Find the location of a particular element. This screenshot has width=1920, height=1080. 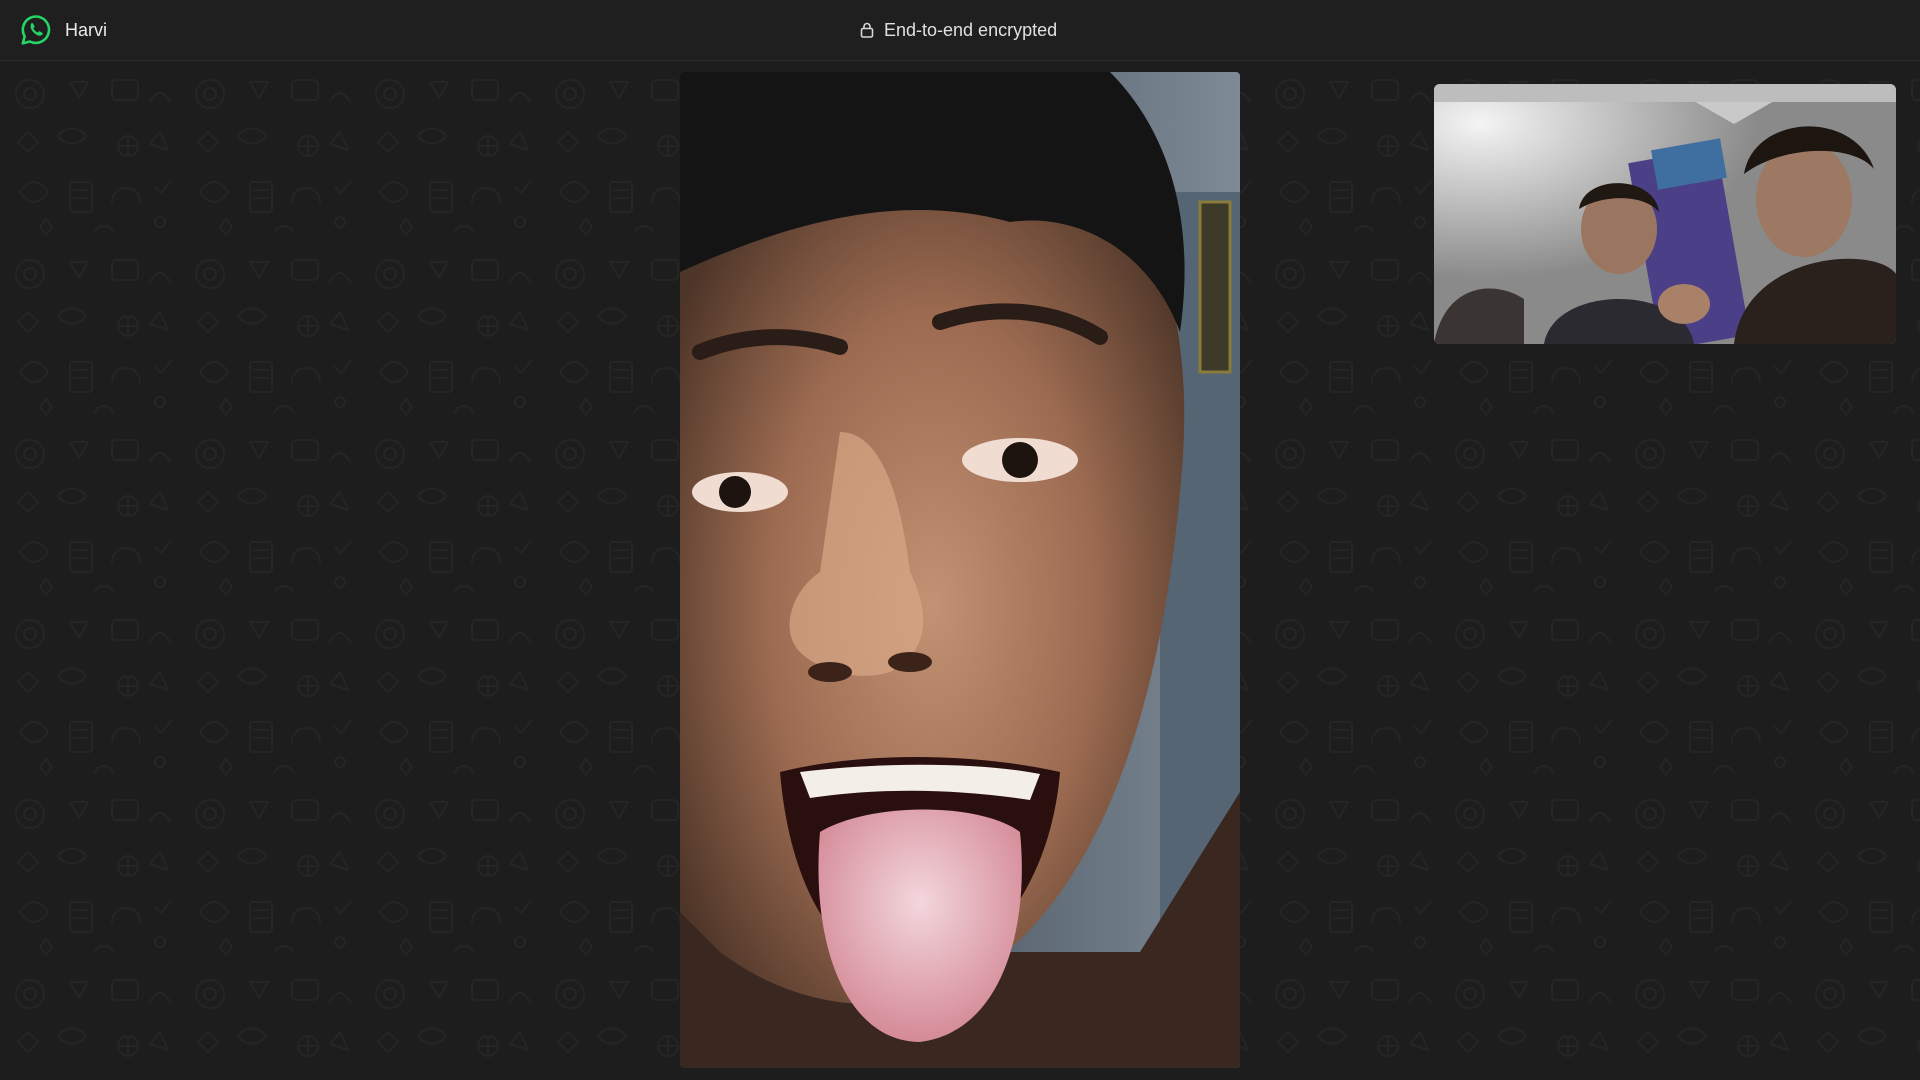

encryption-label: End-to-end encrypted is located at coordinates (971, 29).